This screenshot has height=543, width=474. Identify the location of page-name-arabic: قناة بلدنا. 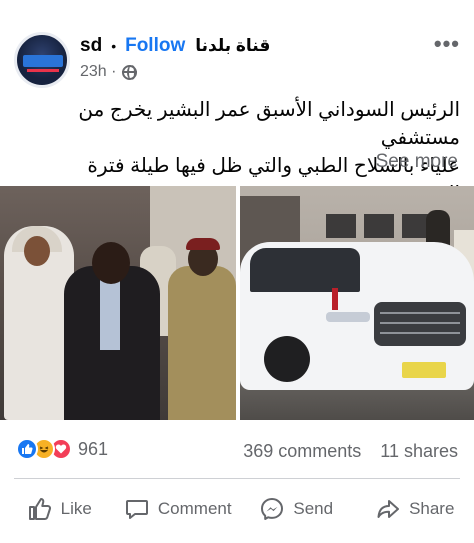
(232, 46).